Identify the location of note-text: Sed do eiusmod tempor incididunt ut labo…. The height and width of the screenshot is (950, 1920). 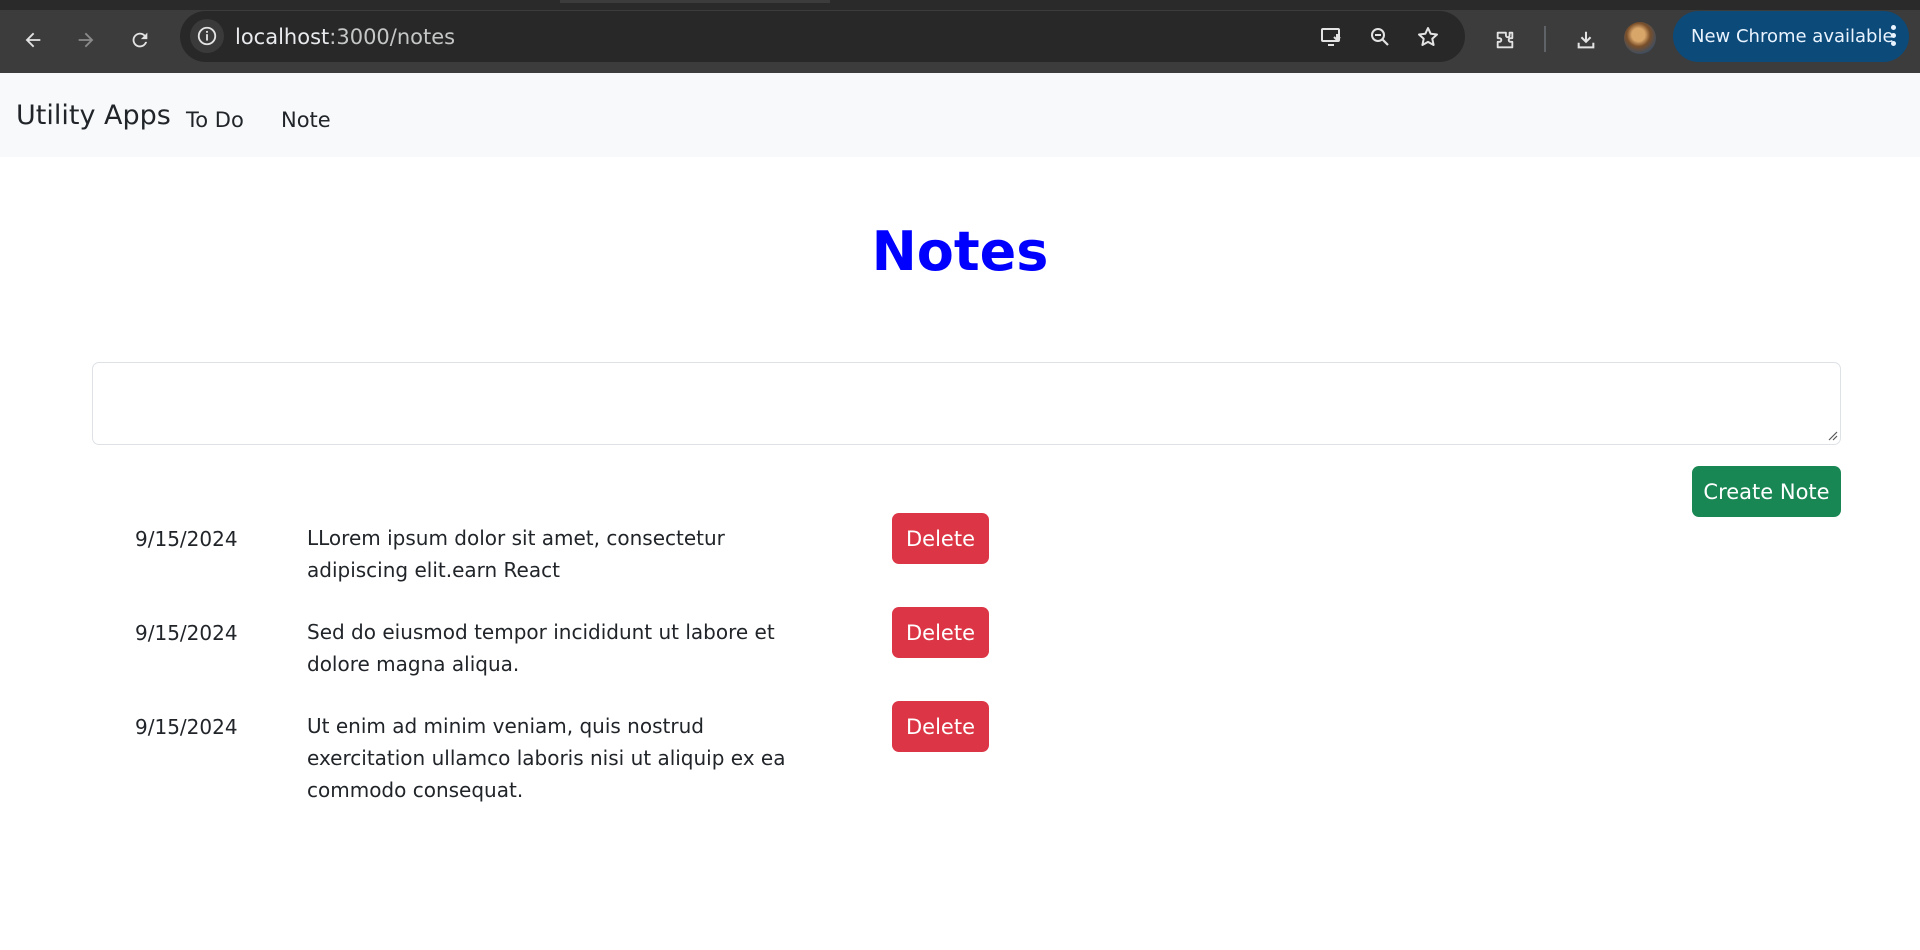
(541, 648).